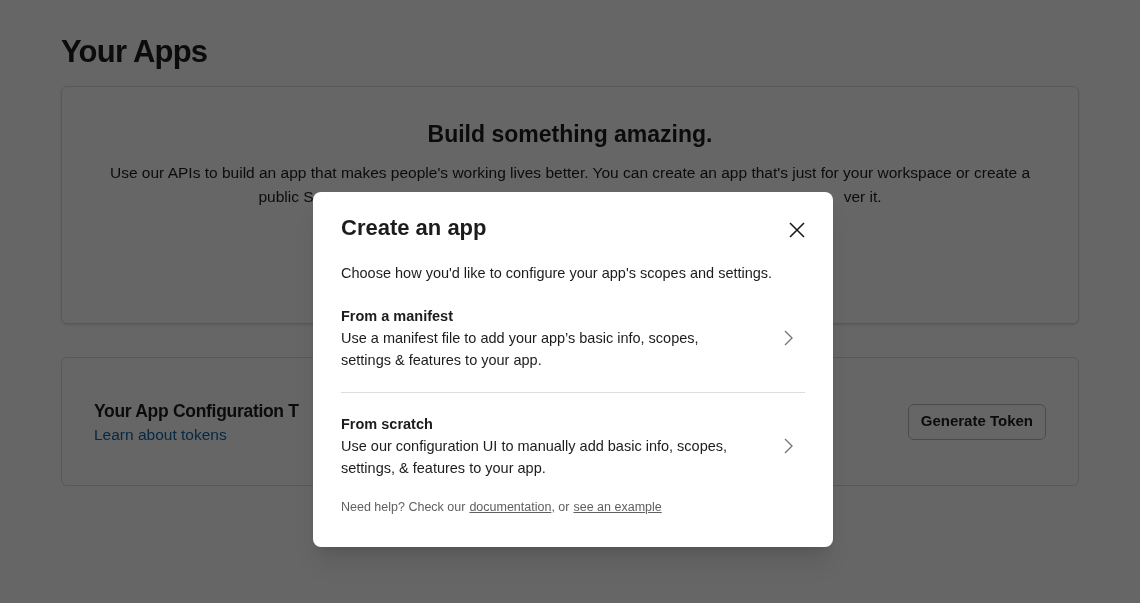 The image size is (1140, 603). What do you see at coordinates (286, 197) in the screenshot?
I see `intro-text: public S` at bounding box center [286, 197].